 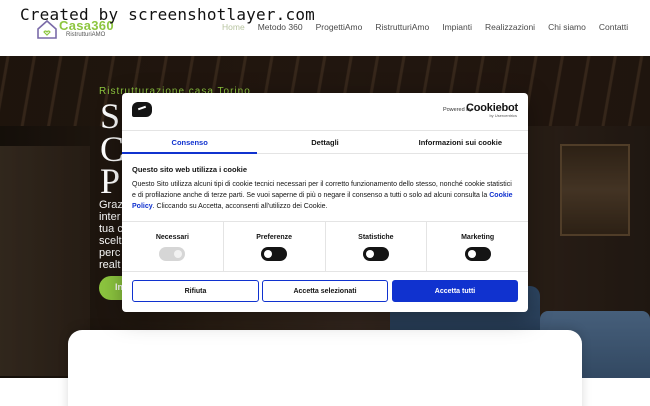 I want to click on category-label: Preferenze, so click(x=274, y=237).